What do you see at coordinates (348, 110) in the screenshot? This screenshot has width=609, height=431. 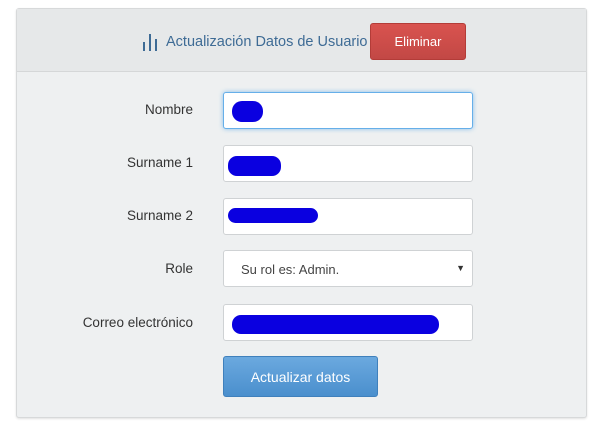 I see `nombre-field` at bounding box center [348, 110].